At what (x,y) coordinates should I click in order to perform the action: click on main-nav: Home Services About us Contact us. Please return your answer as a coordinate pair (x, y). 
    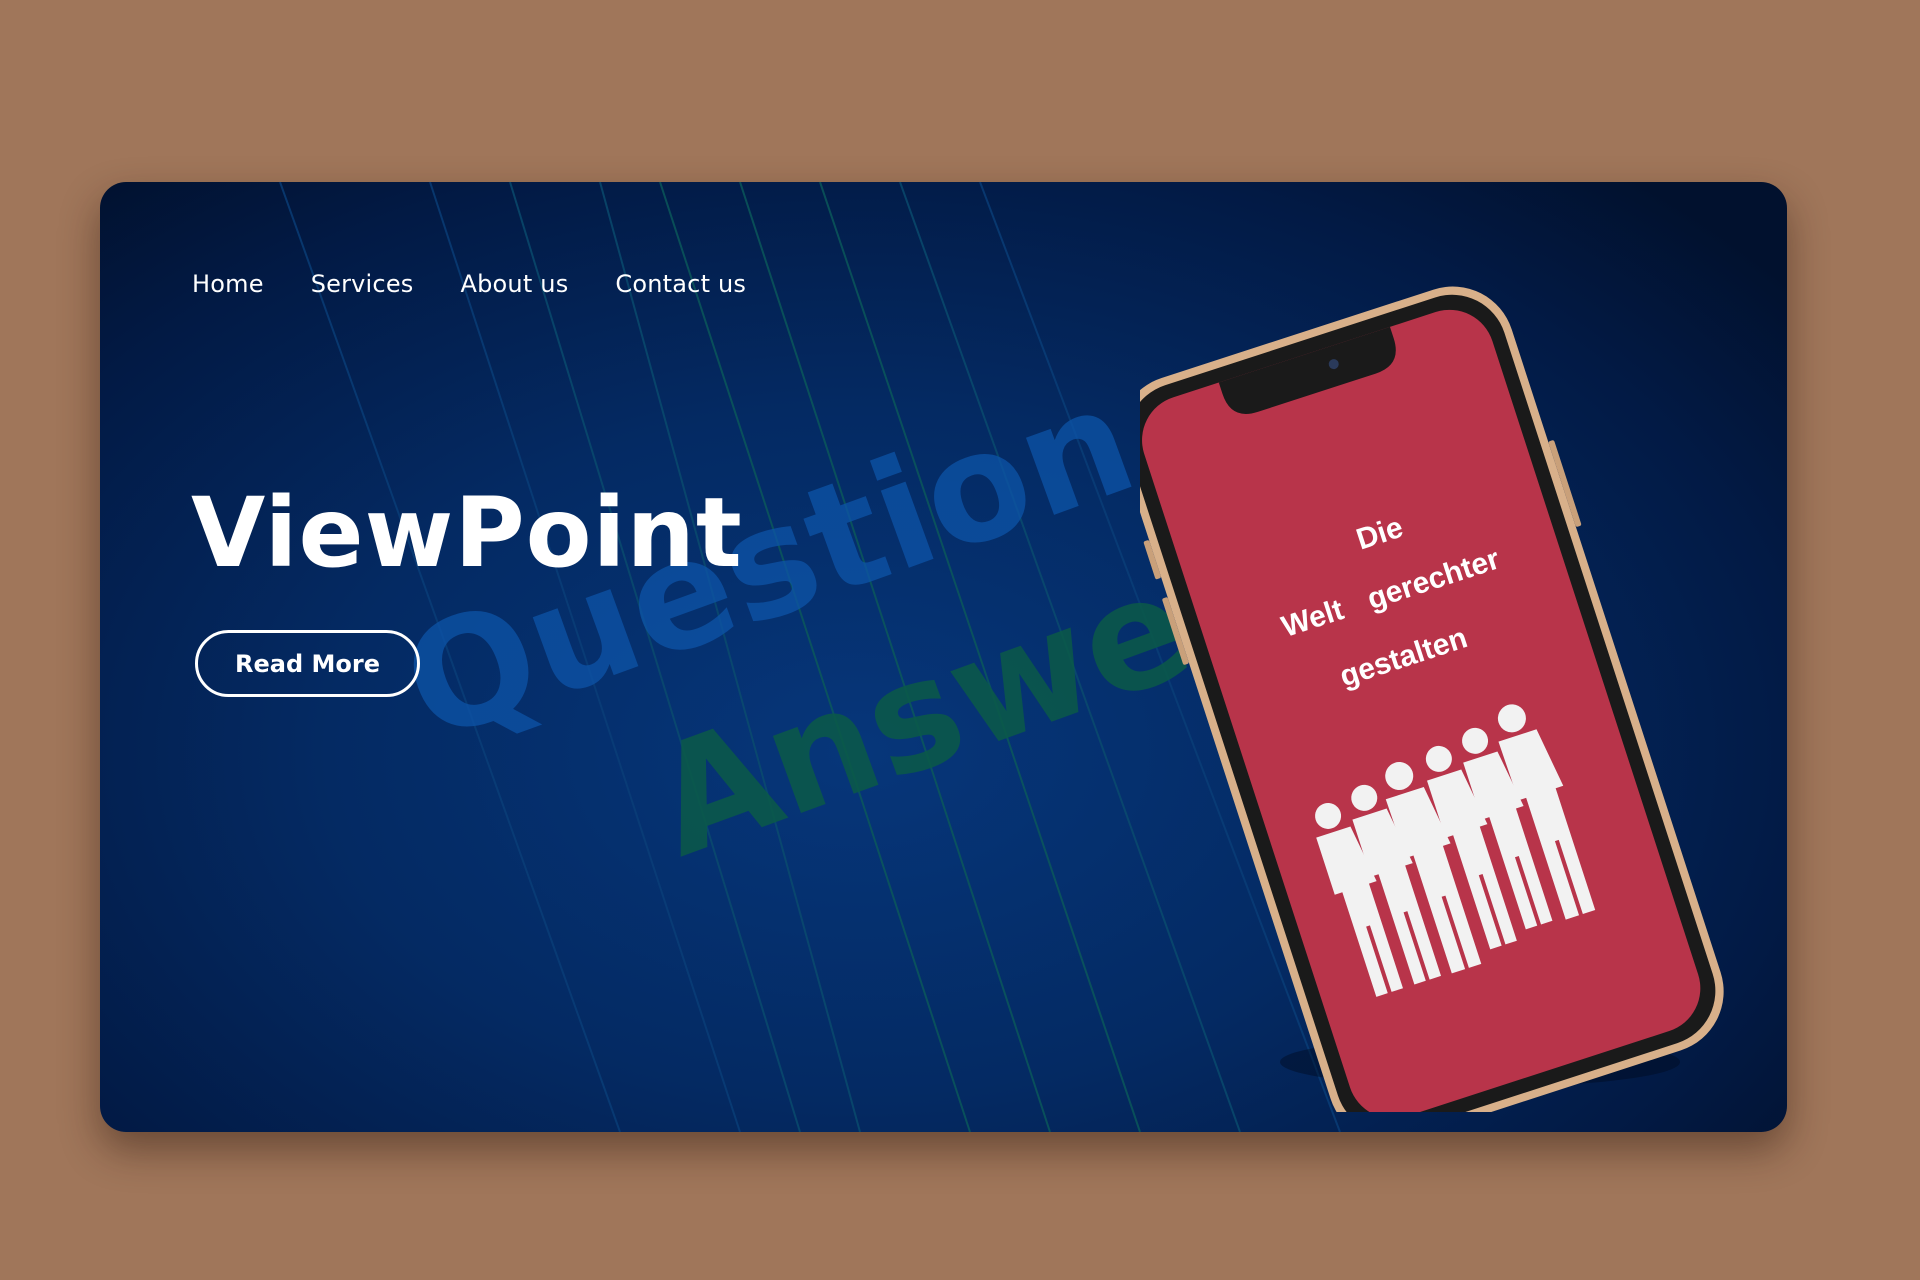
    Looking at the image, I should click on (469, 284).